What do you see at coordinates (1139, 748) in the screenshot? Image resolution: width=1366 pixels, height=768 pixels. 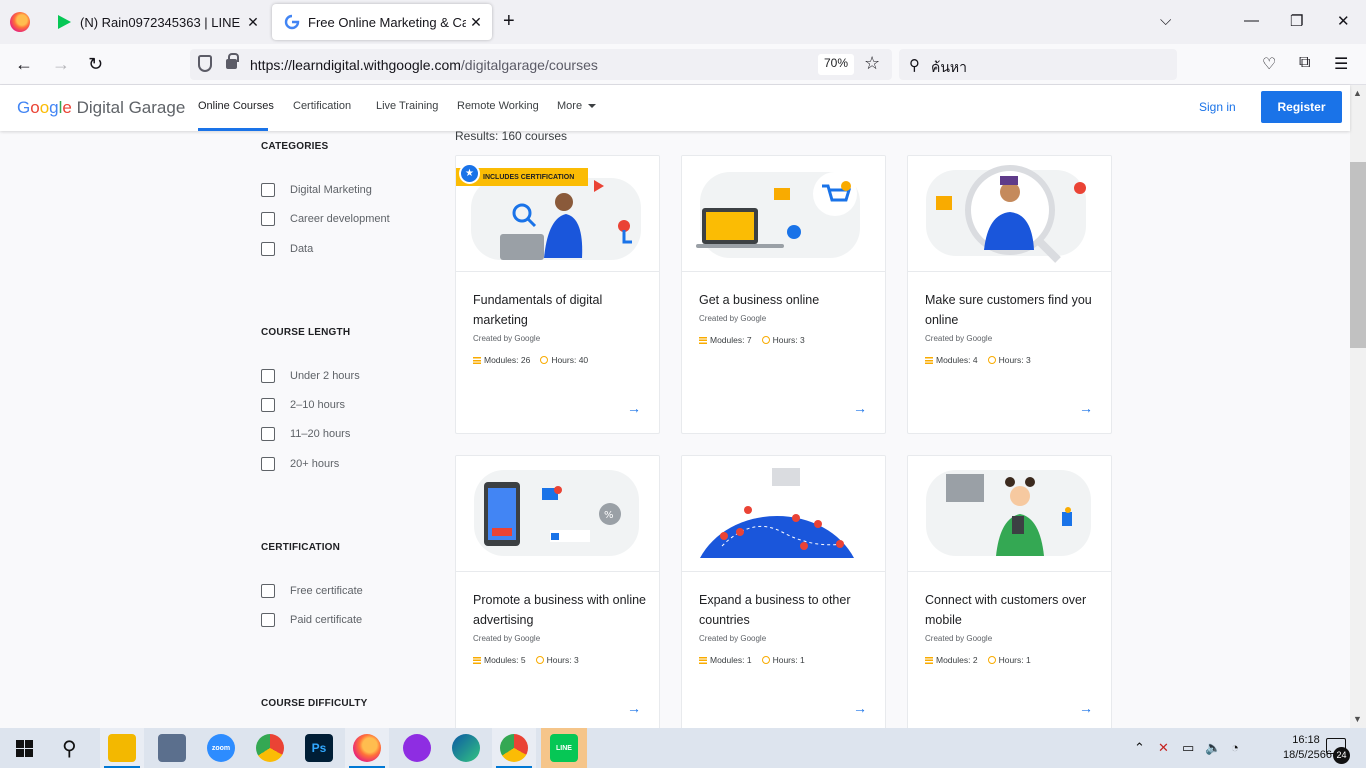 I see `show-hidden-icons-icon: ⌃` at bounding box center [1139, 748].